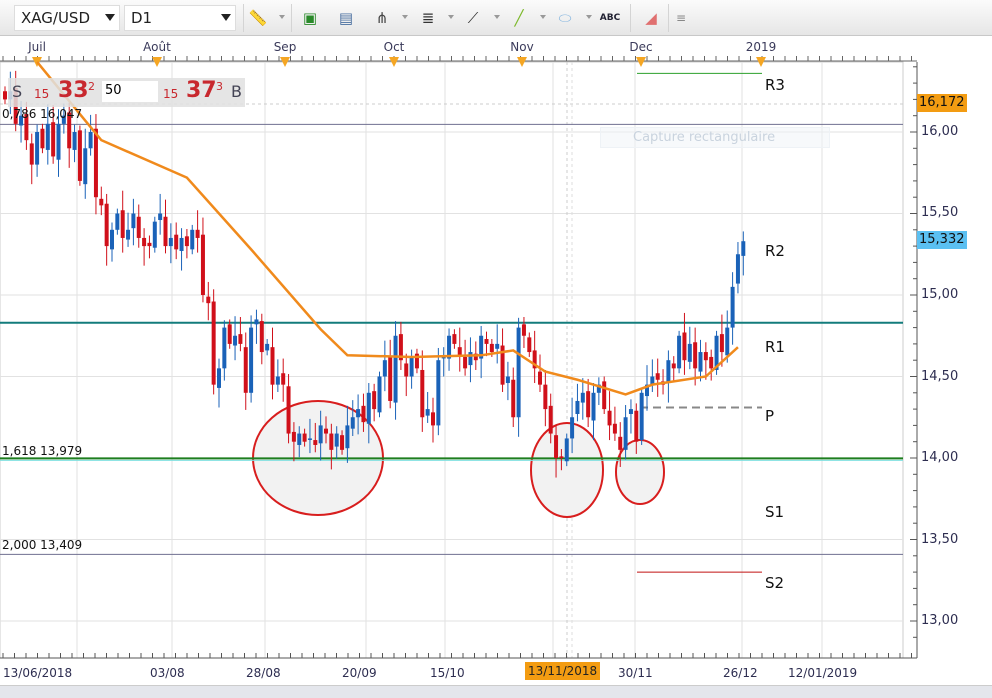 Image resolution: width=992 pixels, height=698 pixels. Describe the element at coordinates (775, 251) in the screenshot. I see `pivot-r2-label: R2` at that location.